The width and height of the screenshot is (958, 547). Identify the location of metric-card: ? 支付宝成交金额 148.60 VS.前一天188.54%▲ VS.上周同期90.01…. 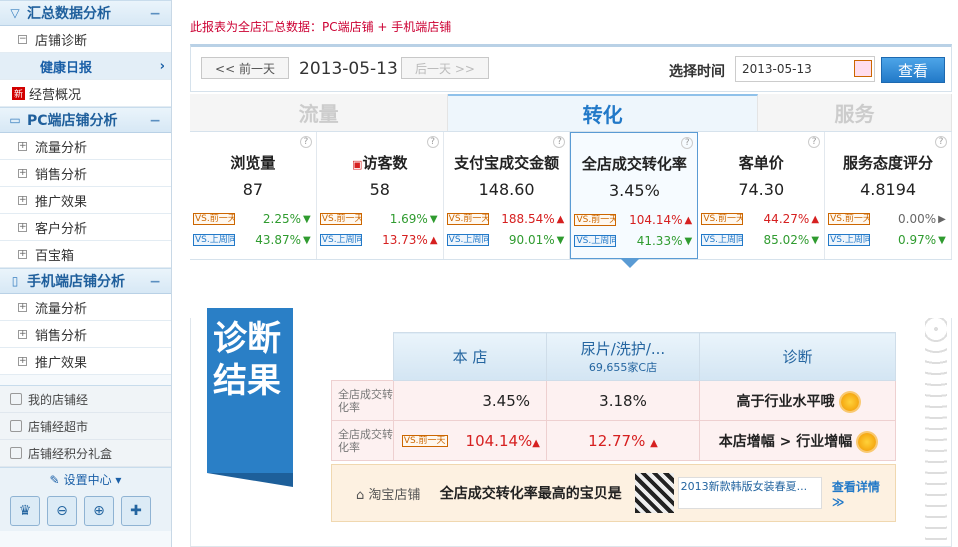
(507, 195).